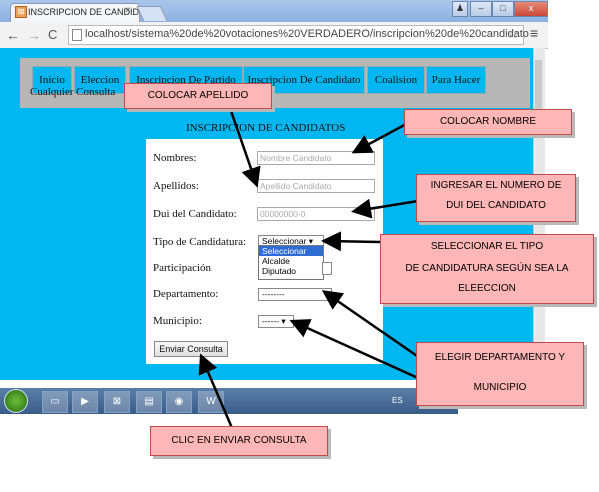  What do you see at coordinates (496, 205) in the screenshot?
I see `callout-dui-line2: DUI DEL CANDIDATO` at bounding box center [496, 205].